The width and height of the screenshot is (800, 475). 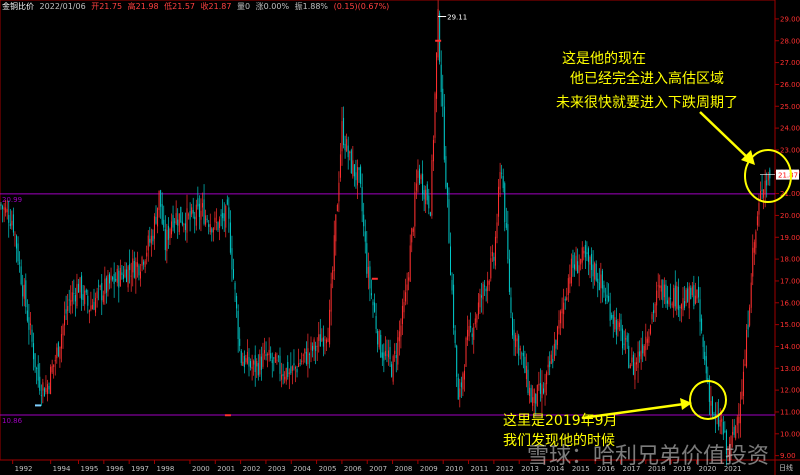 I want to click on y-tick-label: 14.00, so click(x=790, y=347).